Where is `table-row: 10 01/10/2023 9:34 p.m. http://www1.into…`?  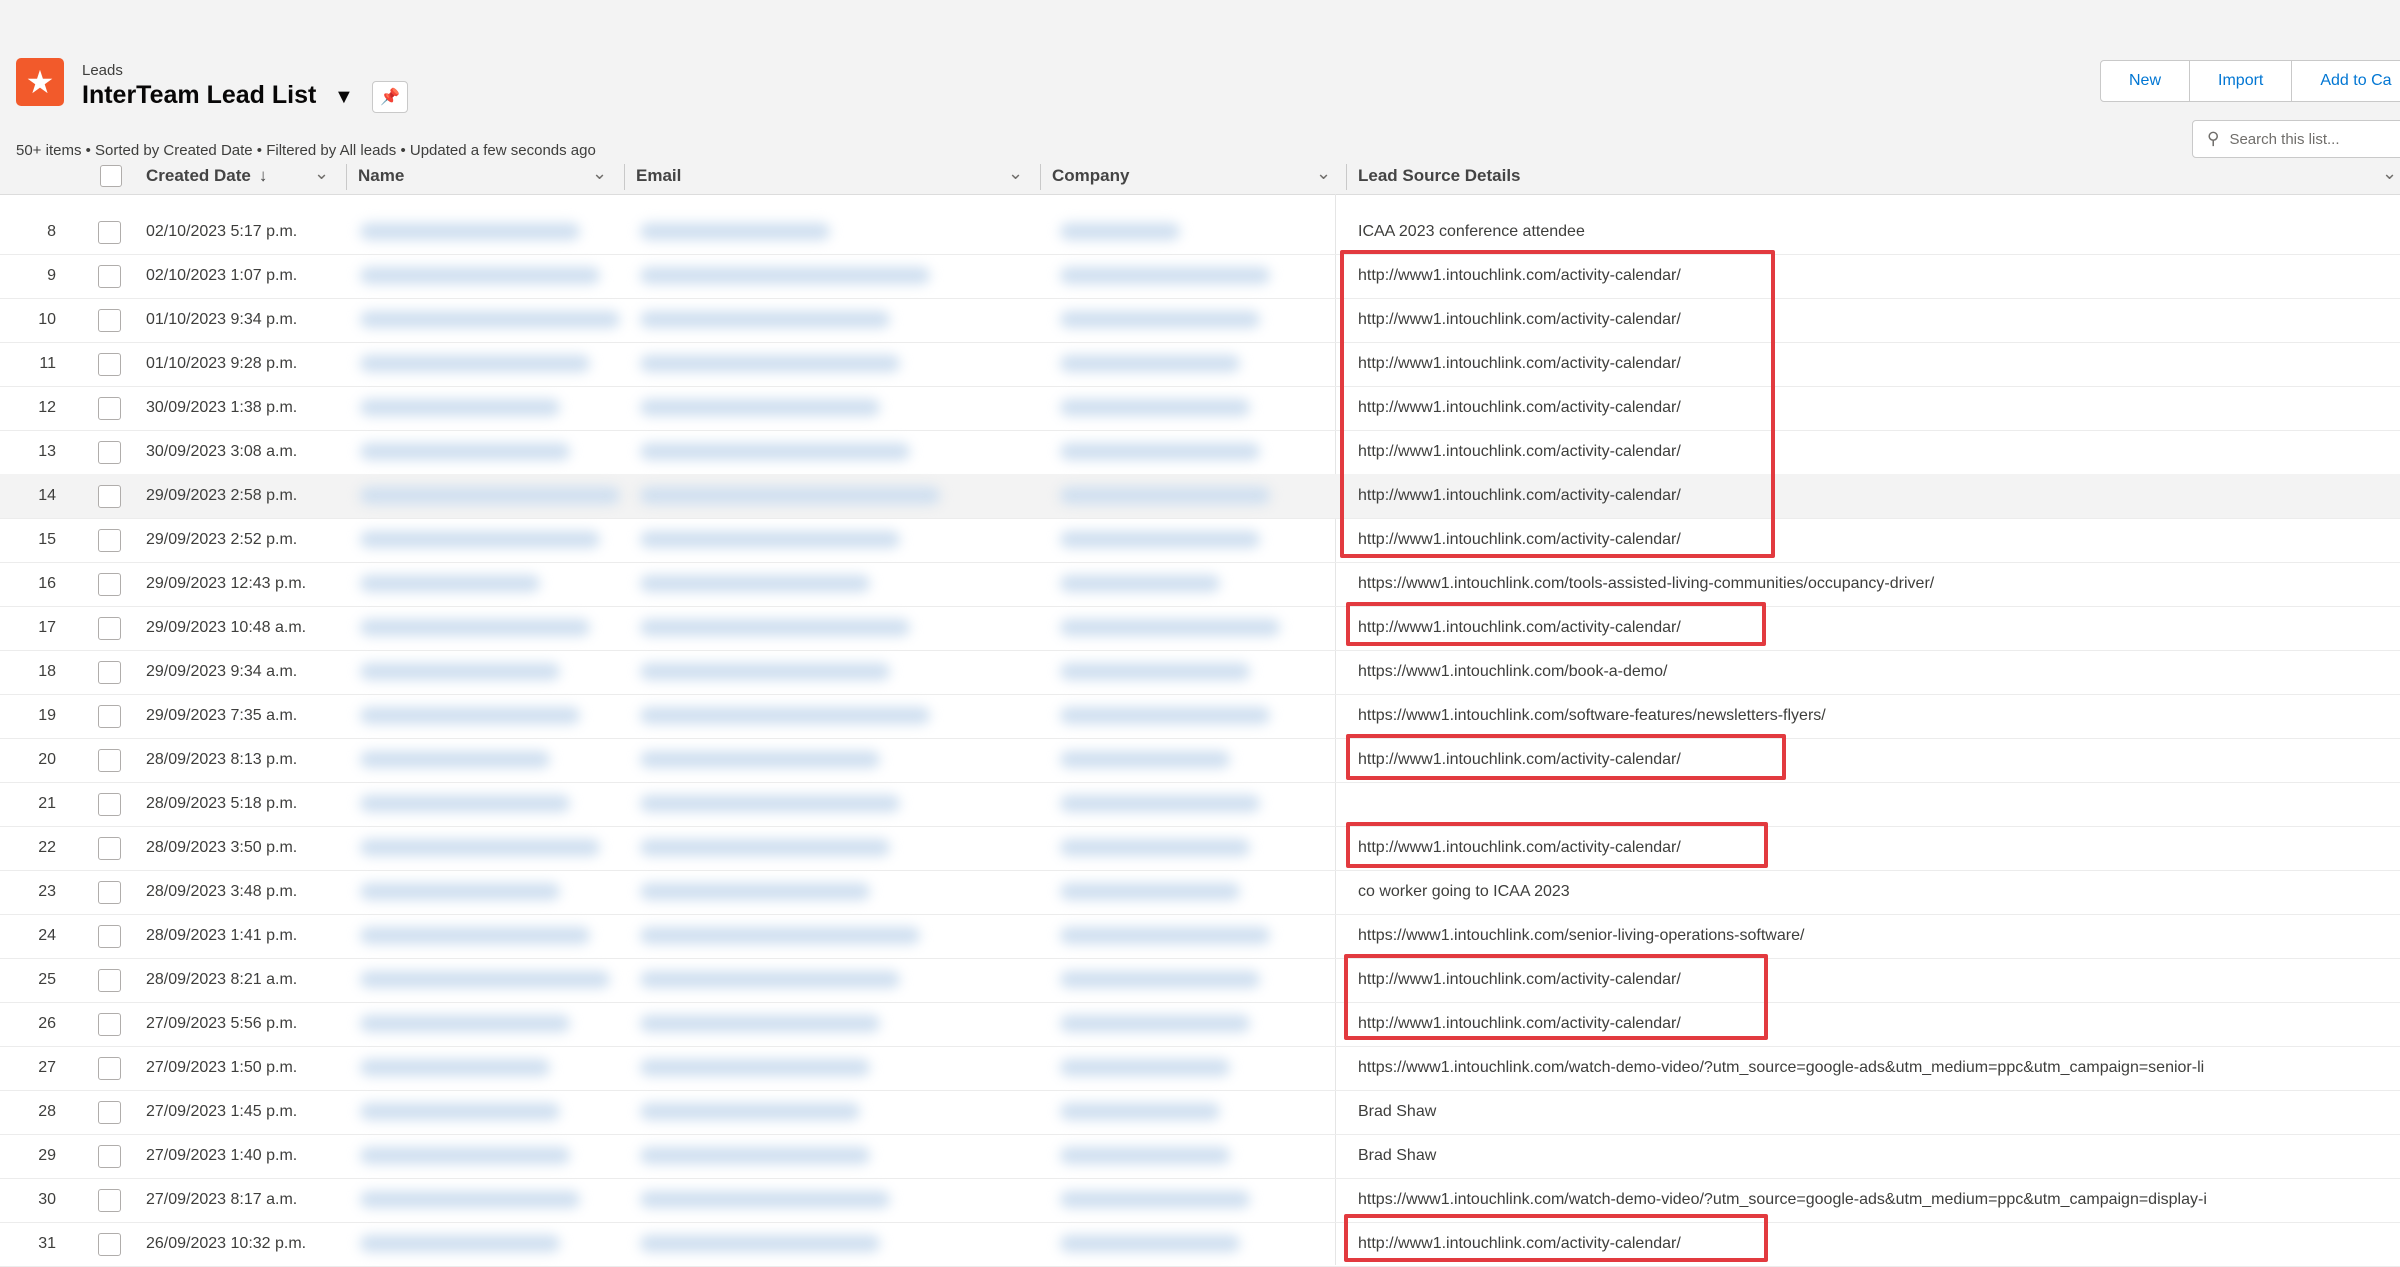 table-row: 10 01/10/2023 9:34 p.m. http://www1.into… is located at coordinates (1200, 320).